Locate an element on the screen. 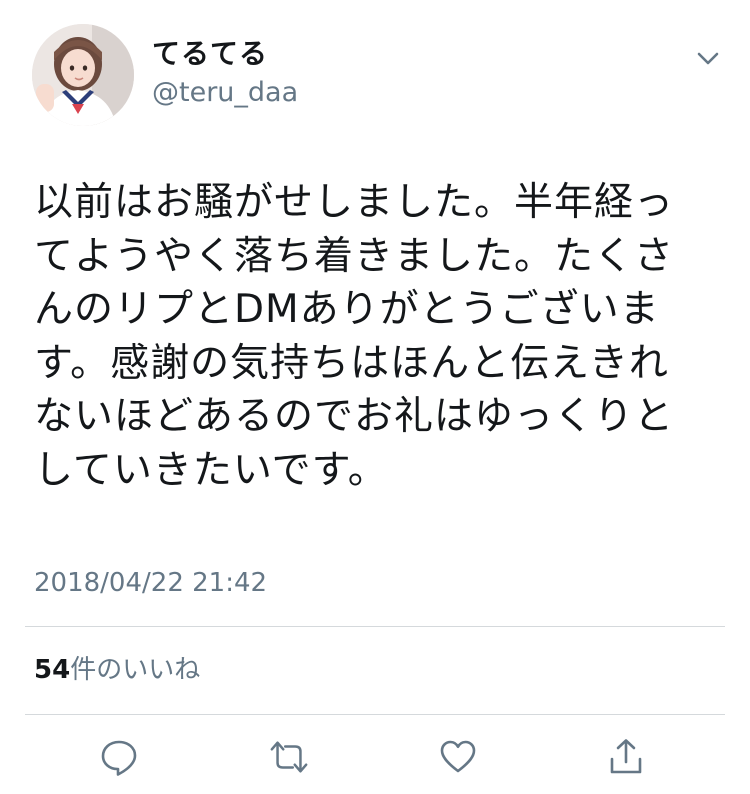 This screenshot has width=750, height=794. share-icon is located at coordinates (626, 756).